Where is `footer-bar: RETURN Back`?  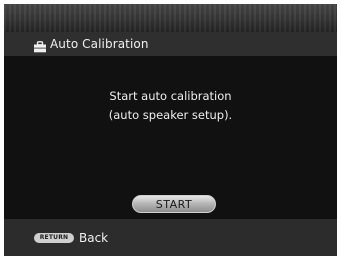
footer-bar: RETURN Back is located at coordinates (170, 237).